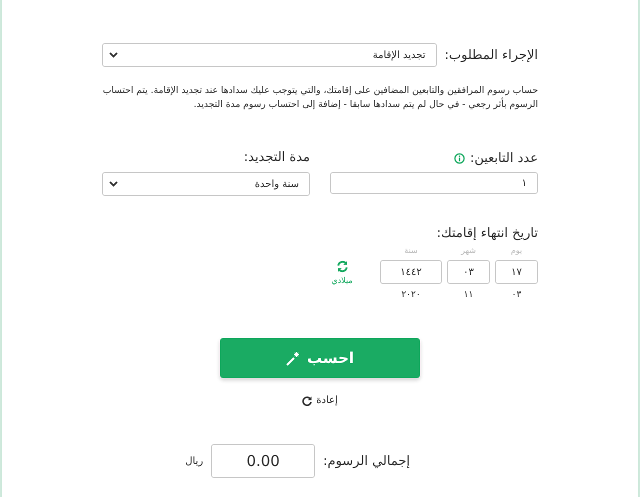 This screenshot has width=640, height=497. I want to click on select-field: تجديد الإقامة, so click(269, 55).